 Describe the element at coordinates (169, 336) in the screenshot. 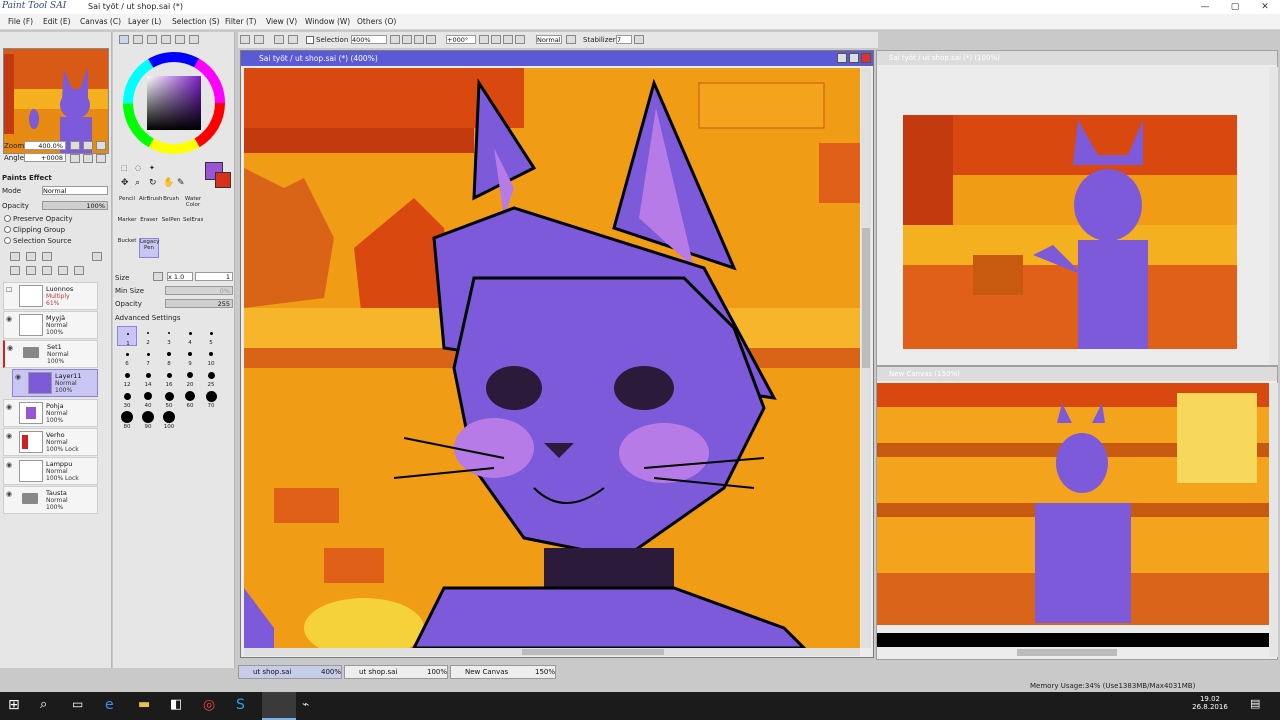

I see `brush-size-option: 3` at that location.